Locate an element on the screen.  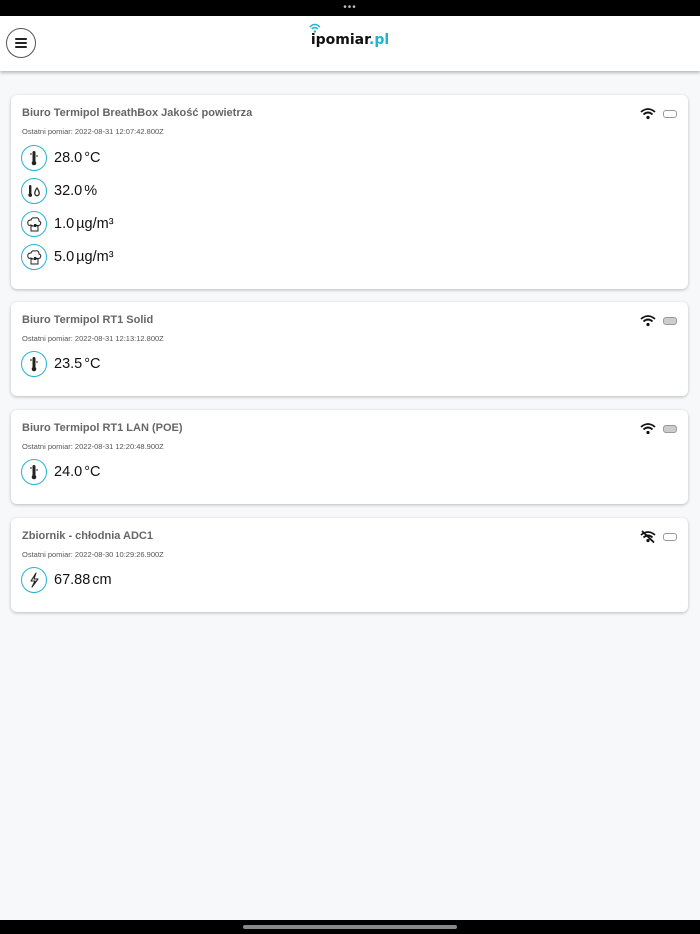
wifi-off-icon is located at coordinates (648, 536).